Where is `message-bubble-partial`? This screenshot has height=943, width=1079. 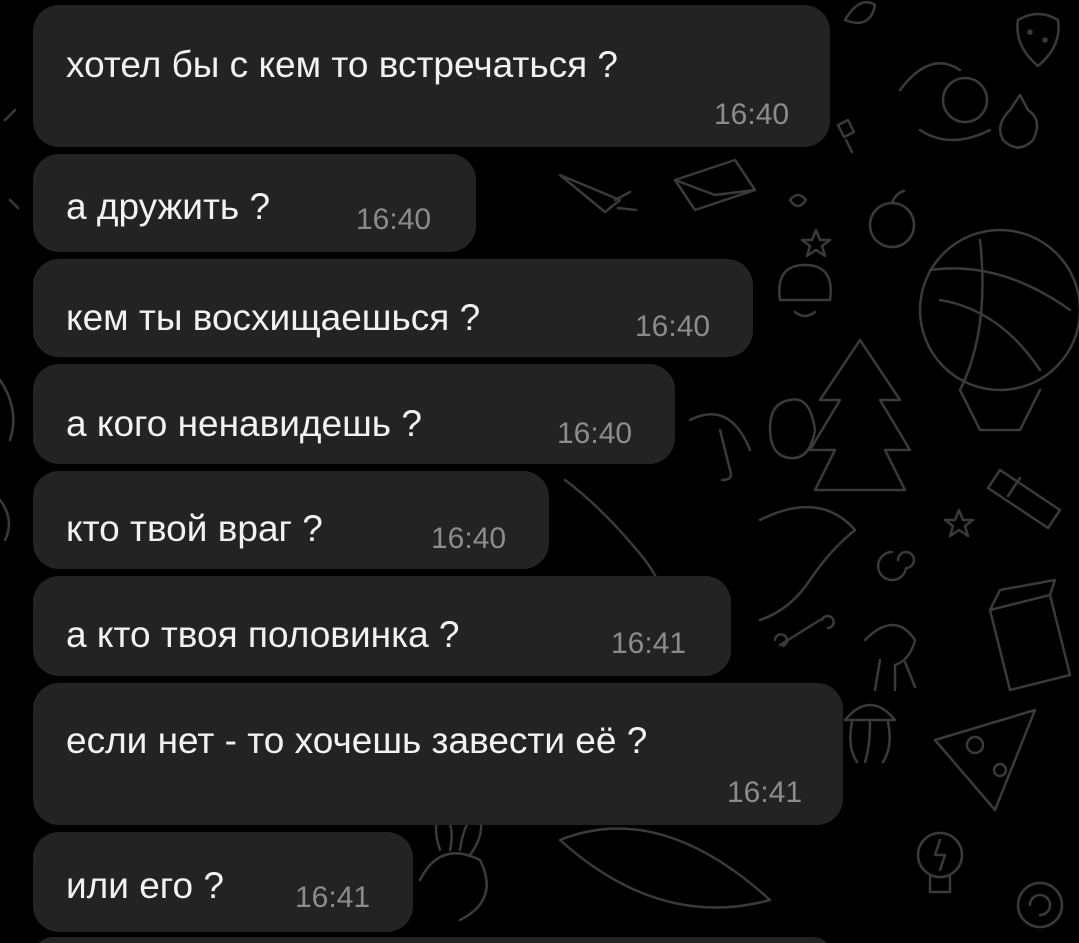
message-bubble-partial is located at coordinates (433, 940).